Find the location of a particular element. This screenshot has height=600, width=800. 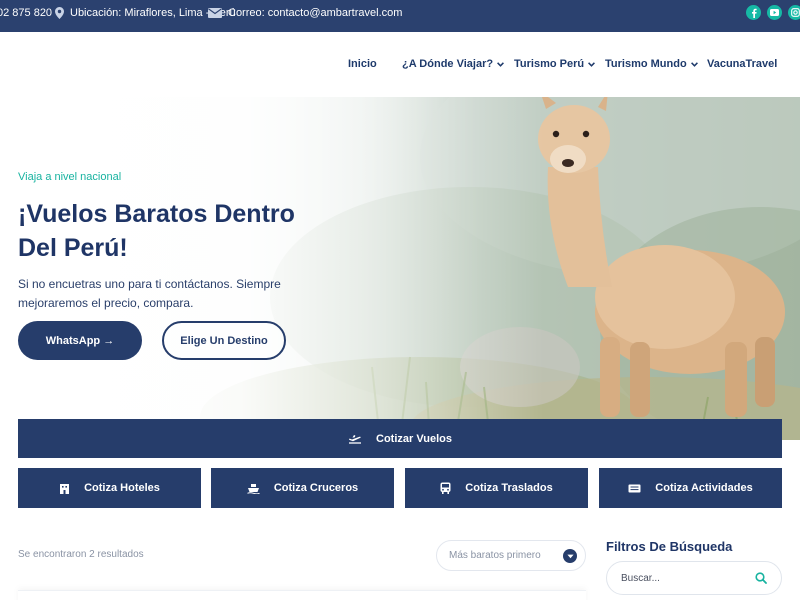

nav-item-a-donde-viajar: ¿A Dónde Viajar? is located at coordinates (453, 64).